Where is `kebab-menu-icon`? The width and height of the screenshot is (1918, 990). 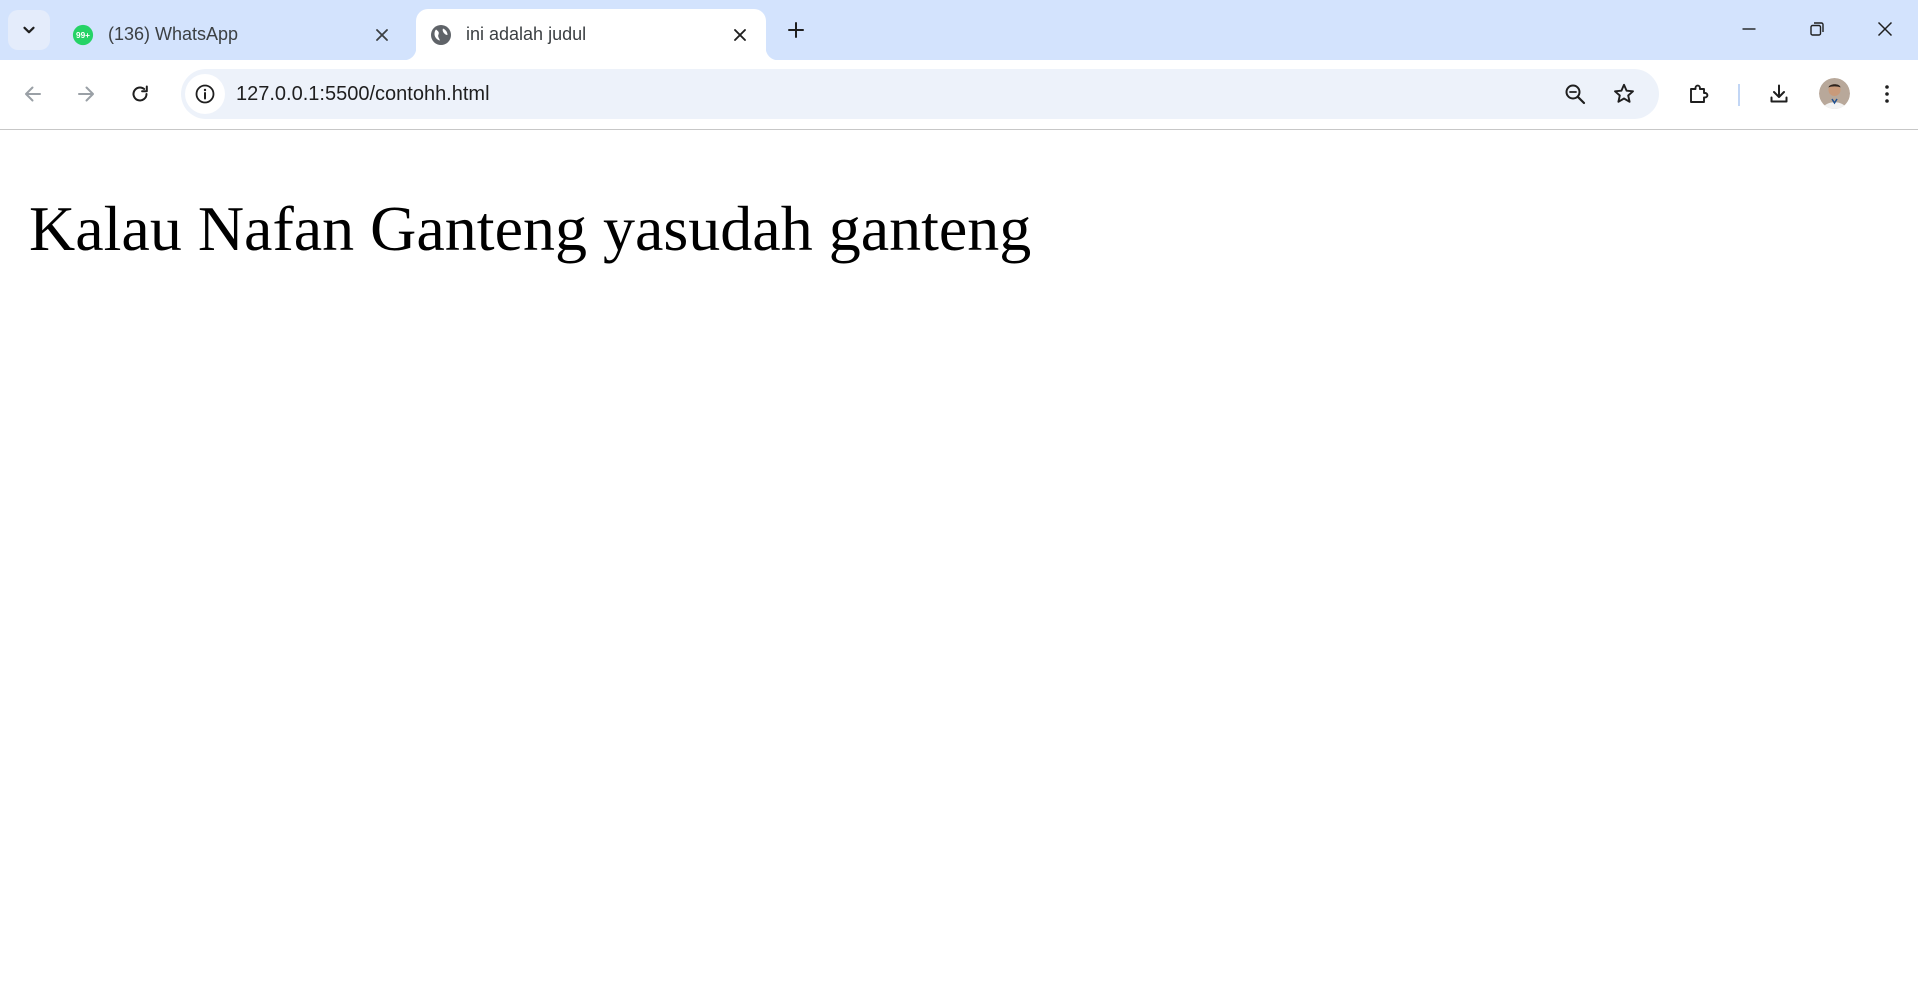 kebab-menu-icon is located at coordinates (1887, 94).